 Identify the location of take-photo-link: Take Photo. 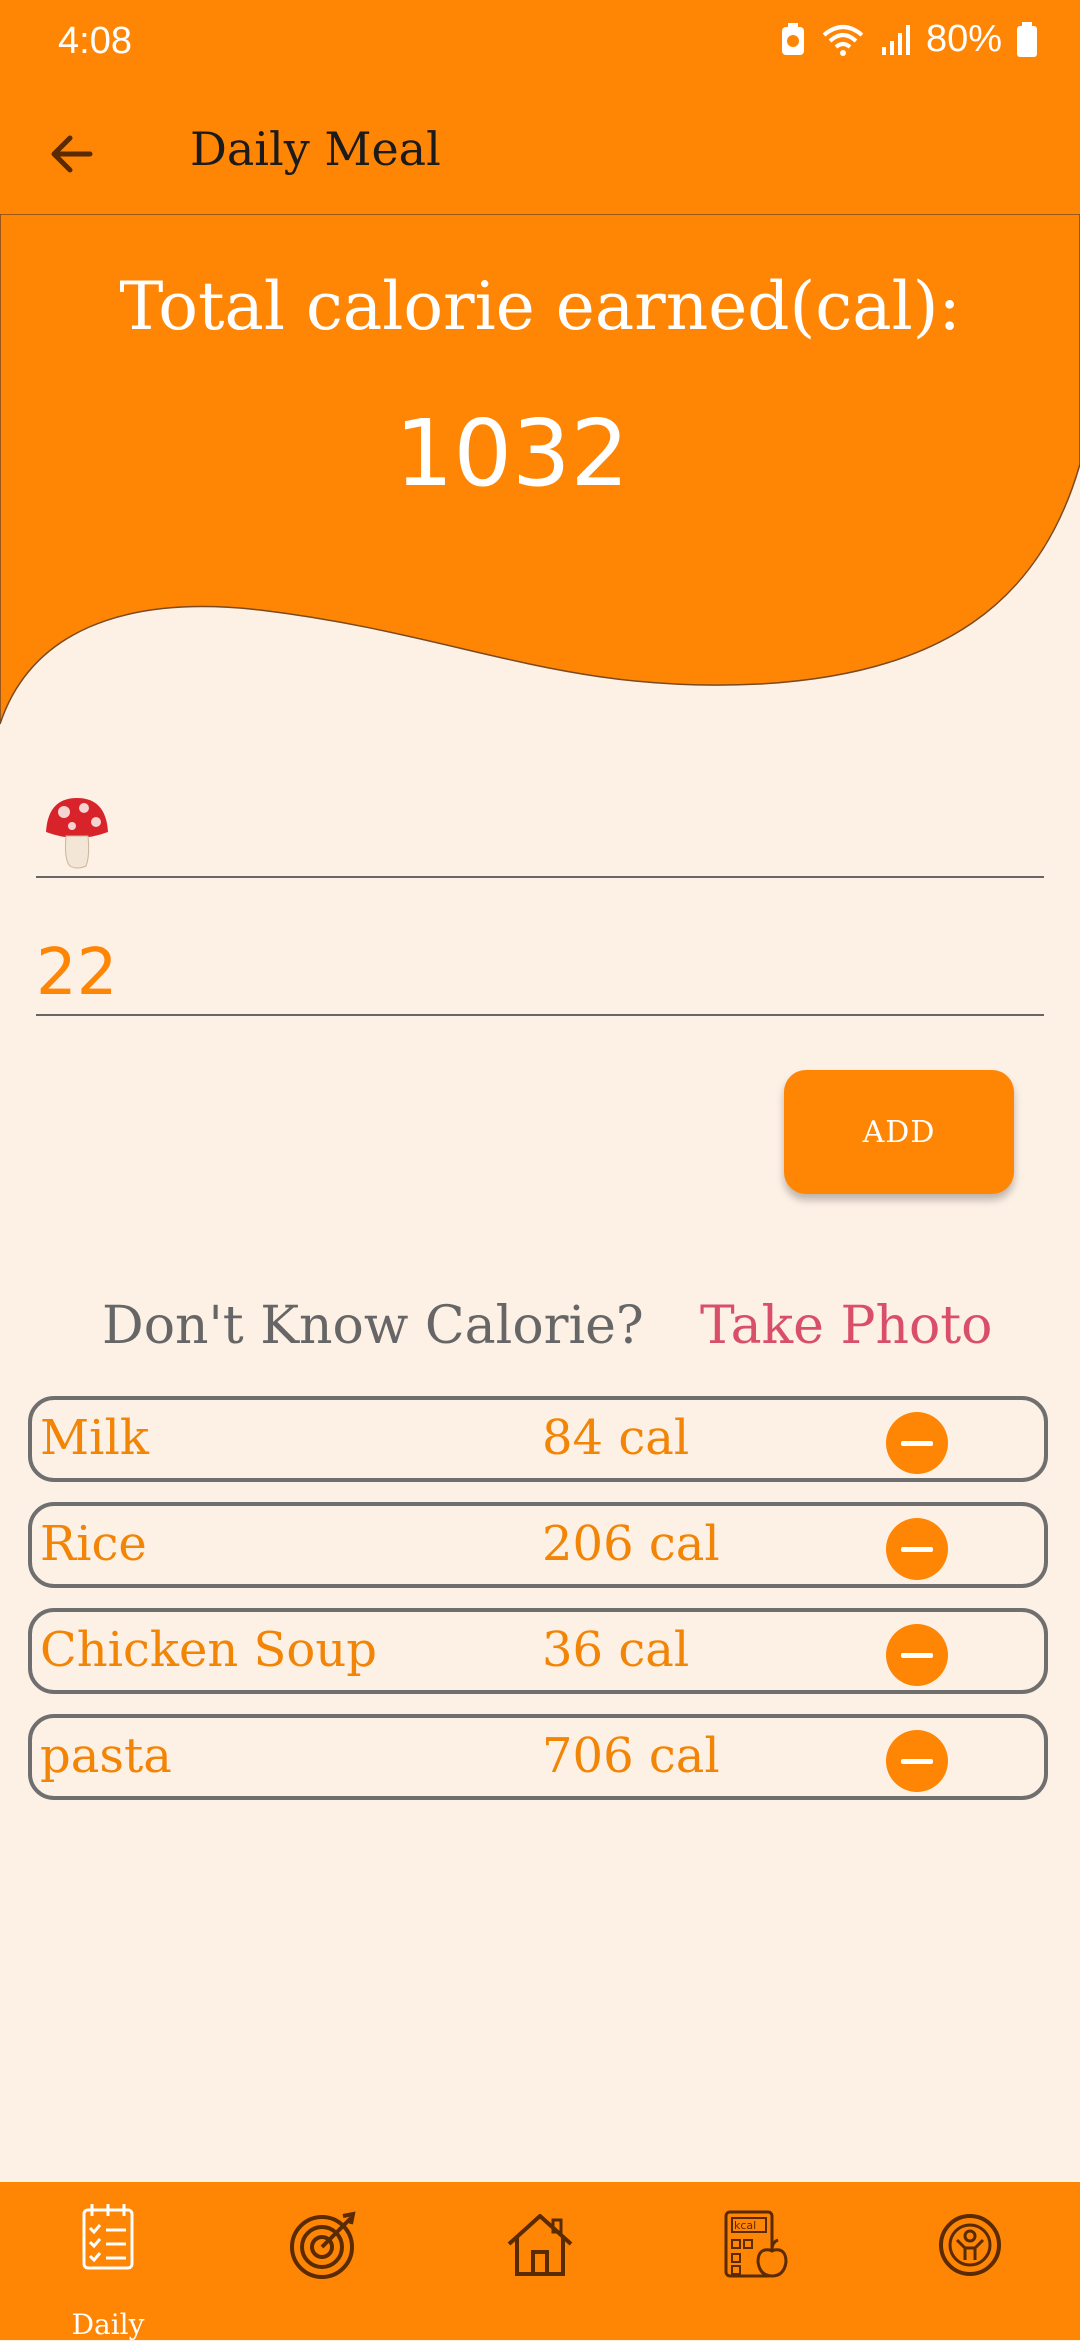
(846, 1326).